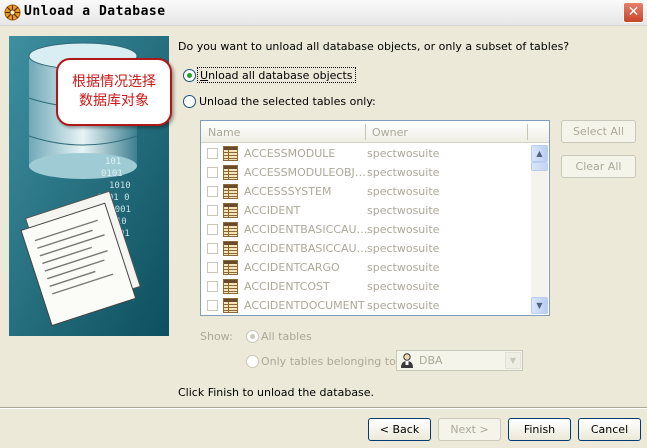 The width and height of the screenshot is (647, 448). What do you see at coordinates (189, 101) in the screenshot?
I see `unload-selected-radio` at bounding box center [189, 101].